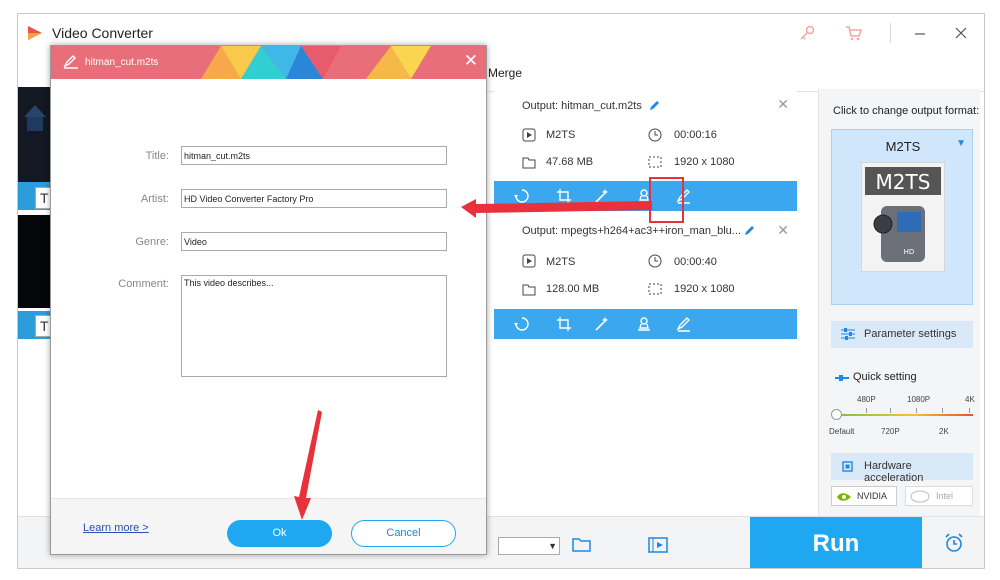 This screenshot has height=580, width=1000. Describe the element at coordinates (403, 533) in the screenshot. I see `cancel-button: Cancel` at that location.